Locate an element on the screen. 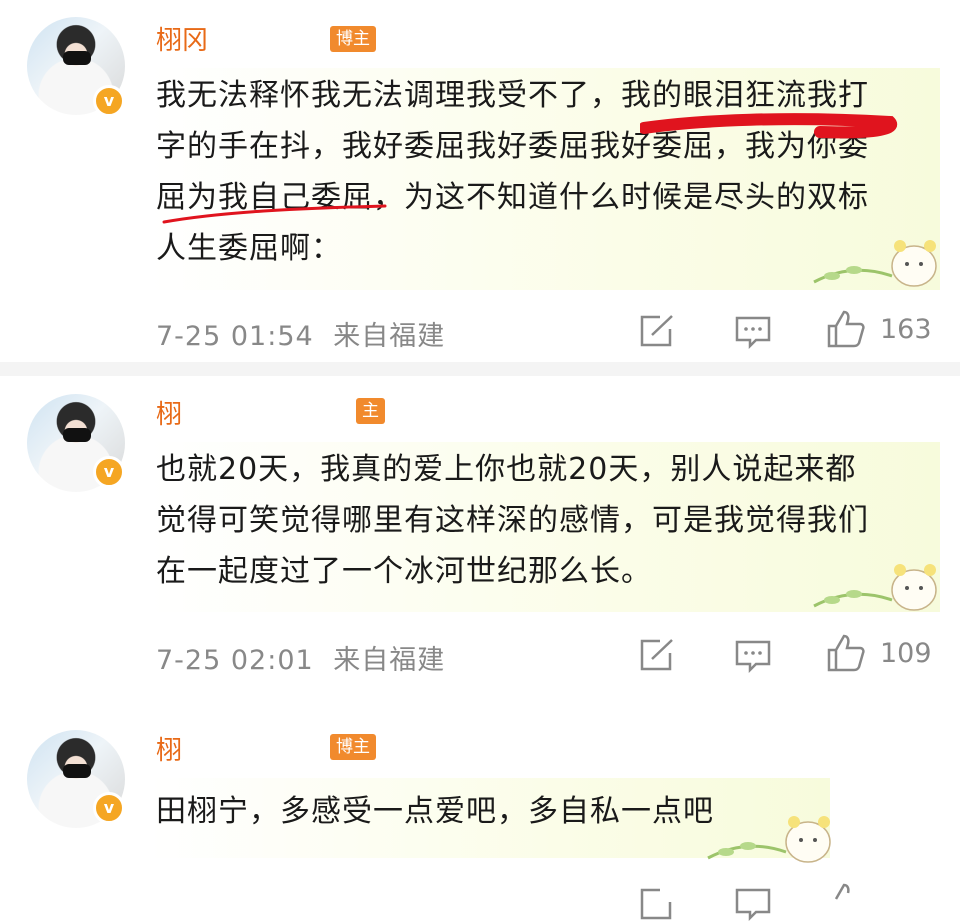  timestamp: 7-25 01:54 is located at coordinates (235, 336).